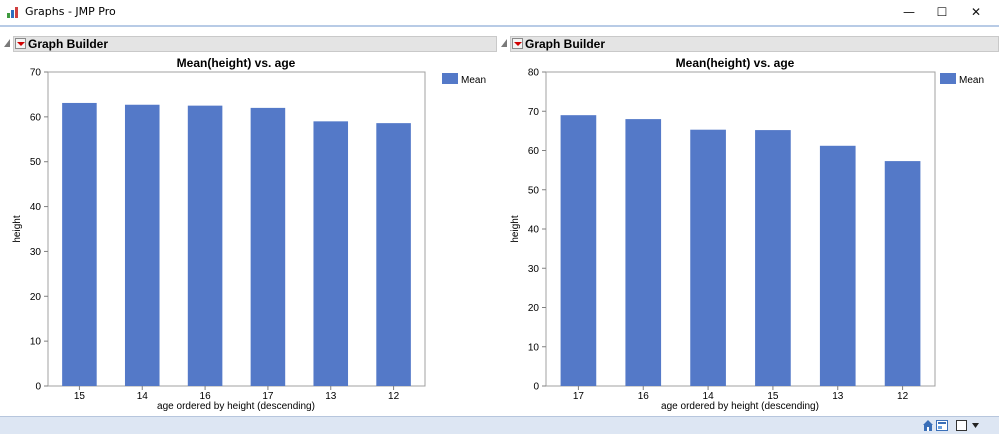  Describe the element at coordinates (838, 396) in the screenshot. I see `x-tick-label: 13` at that location.